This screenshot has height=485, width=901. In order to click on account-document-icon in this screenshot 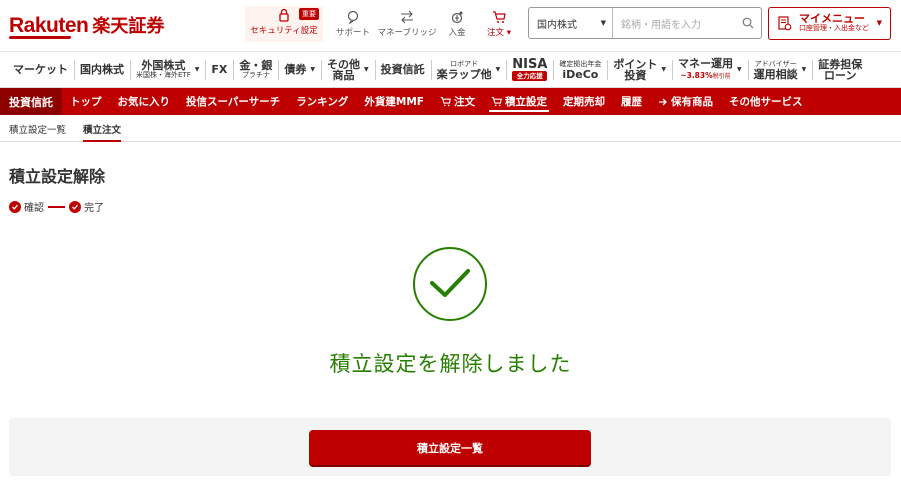, I will do `click(785, 23)`.